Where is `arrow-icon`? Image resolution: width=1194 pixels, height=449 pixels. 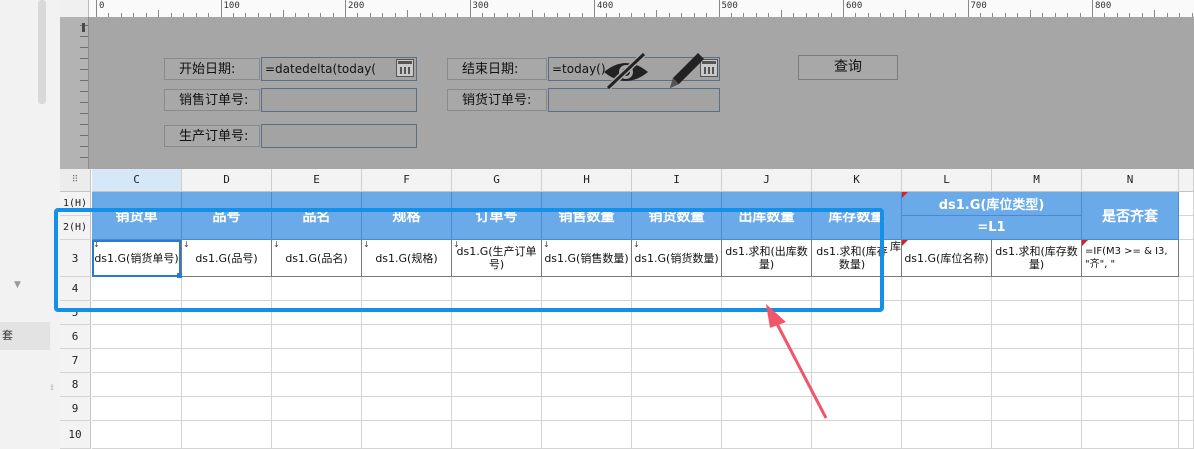
arrow-icon is located at coordinates (797, 361).